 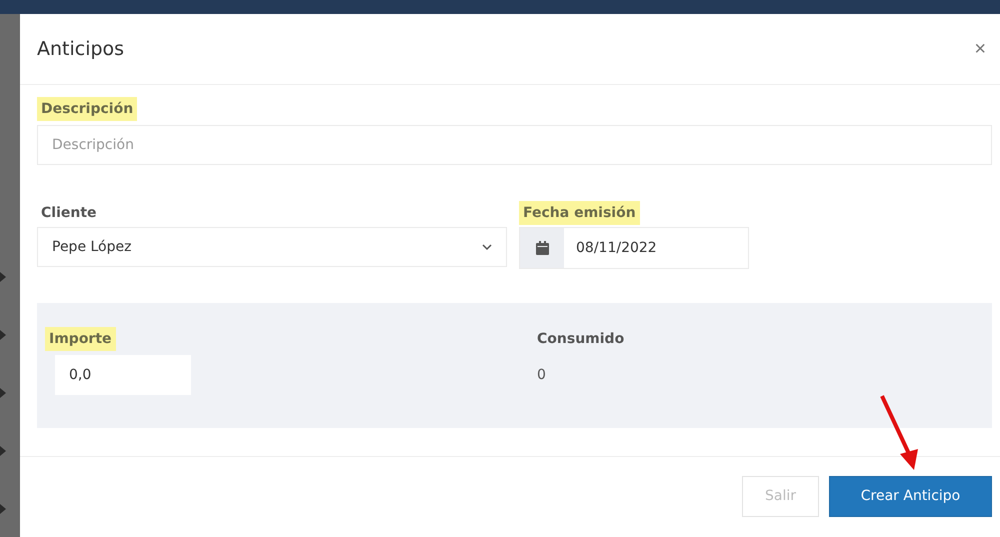 What do you see at coordinates (80, 339) in the screenshot?
I see `field-label: Importe` at bounding box center [80, 339].